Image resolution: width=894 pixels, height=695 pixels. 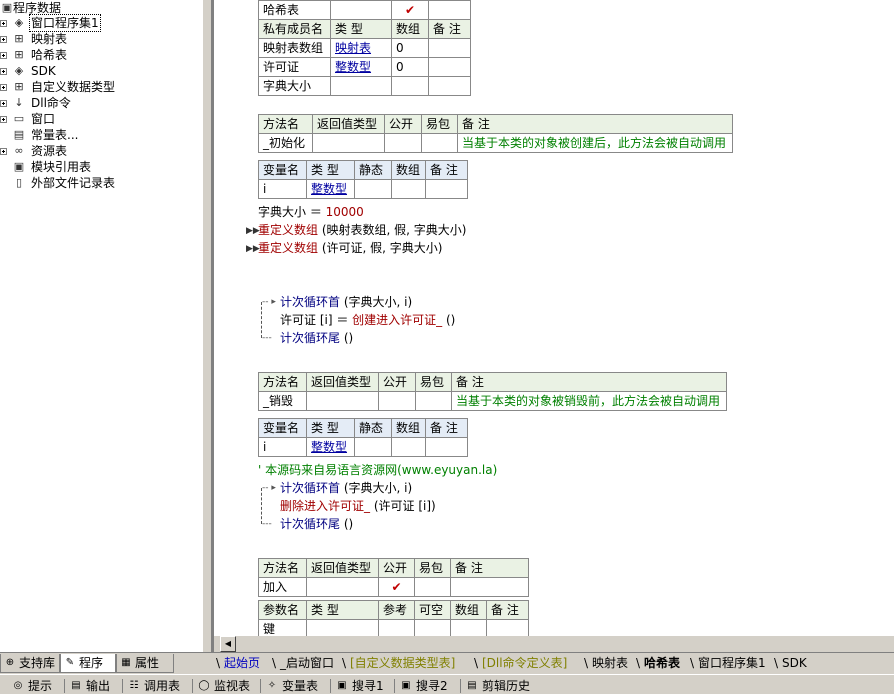 I want to click on tab-mapping-table: 映射表, so click(x=606, y=663).